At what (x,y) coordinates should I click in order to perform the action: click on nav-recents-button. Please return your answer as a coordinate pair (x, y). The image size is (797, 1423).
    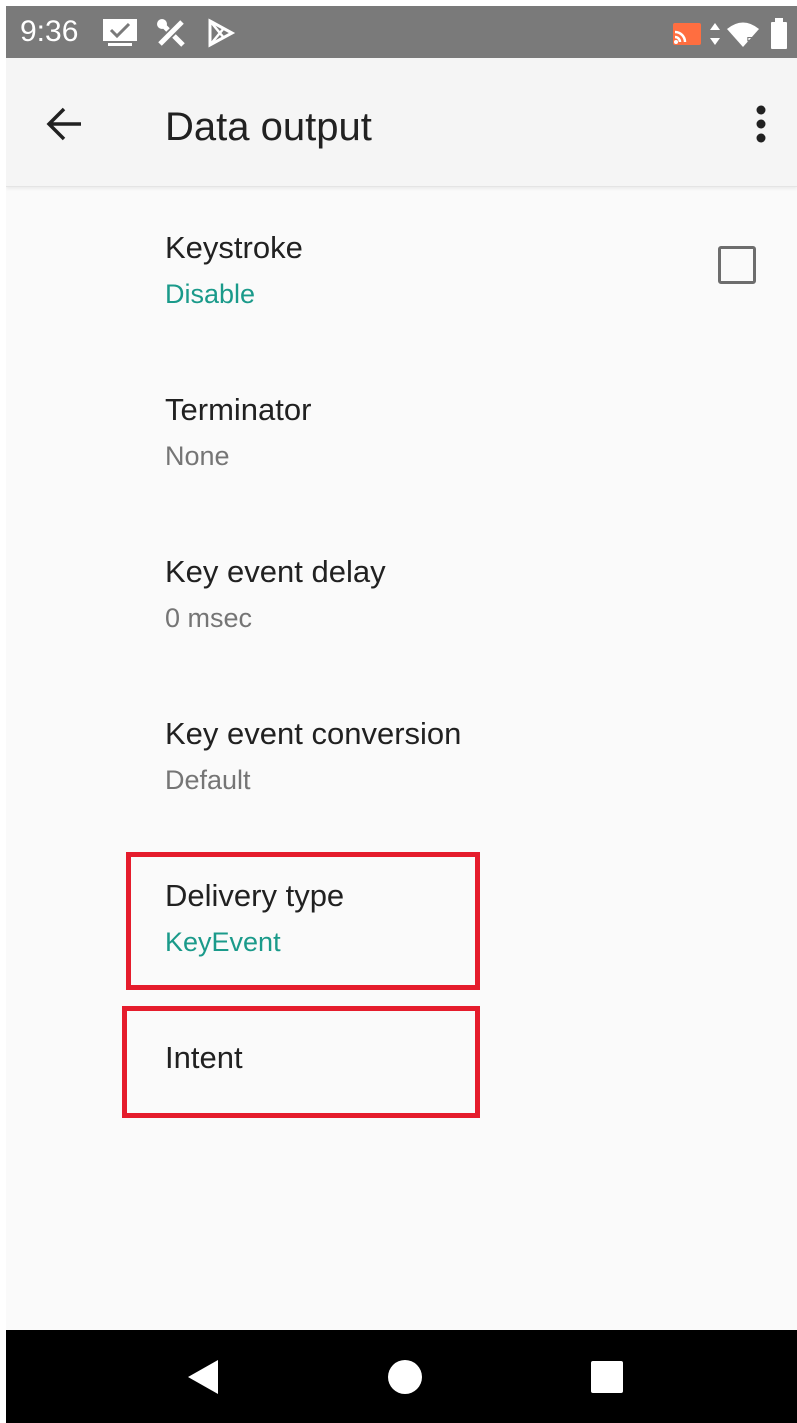
    Looking at the image, I should click on (607, 1377).